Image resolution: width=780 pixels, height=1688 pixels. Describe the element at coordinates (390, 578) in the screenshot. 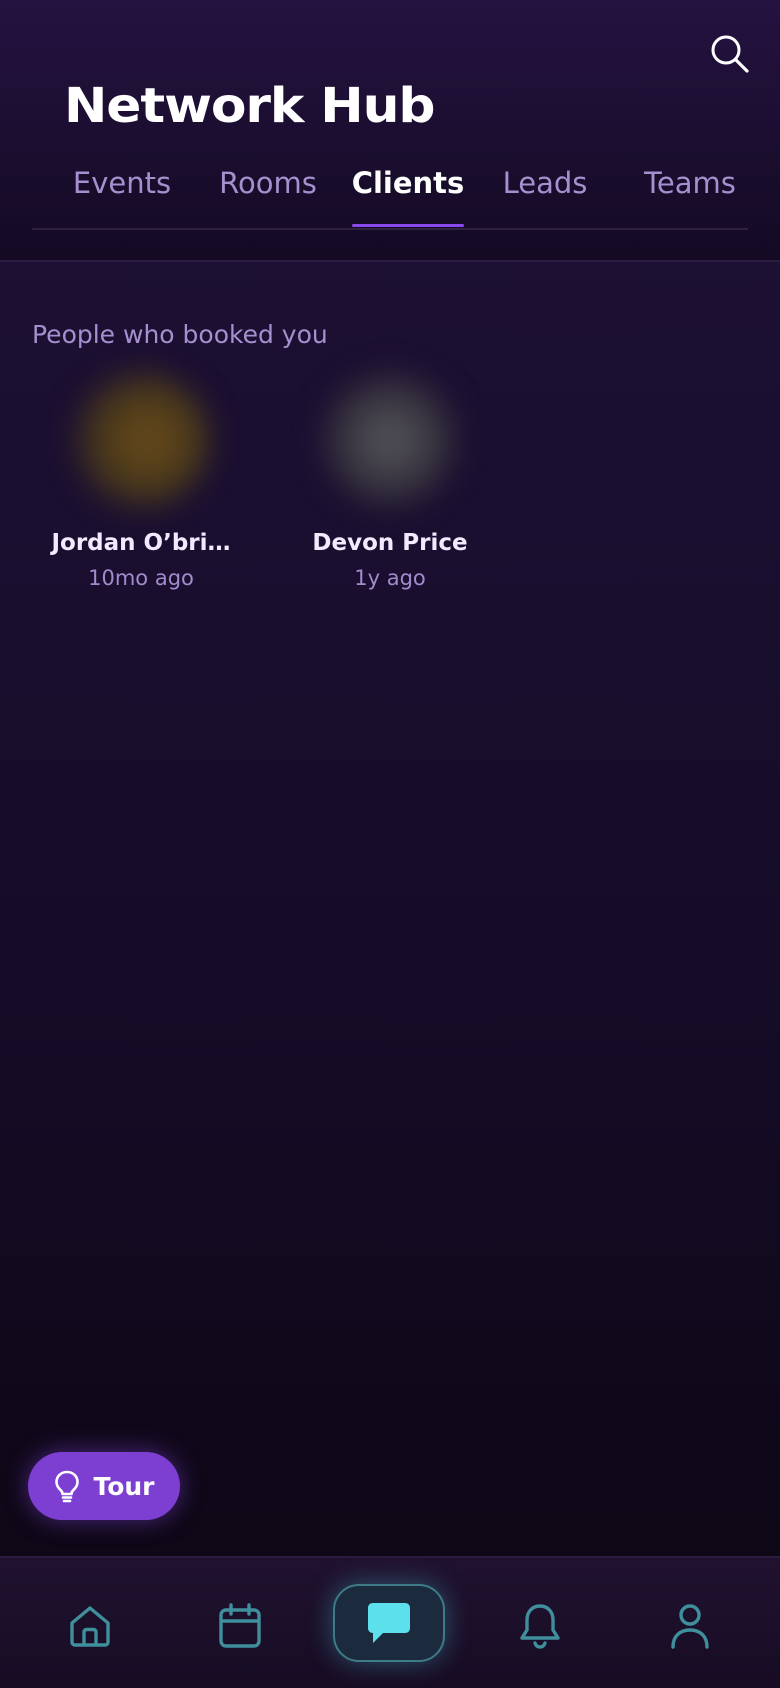

I see `client-time: 1y ago` at that location.